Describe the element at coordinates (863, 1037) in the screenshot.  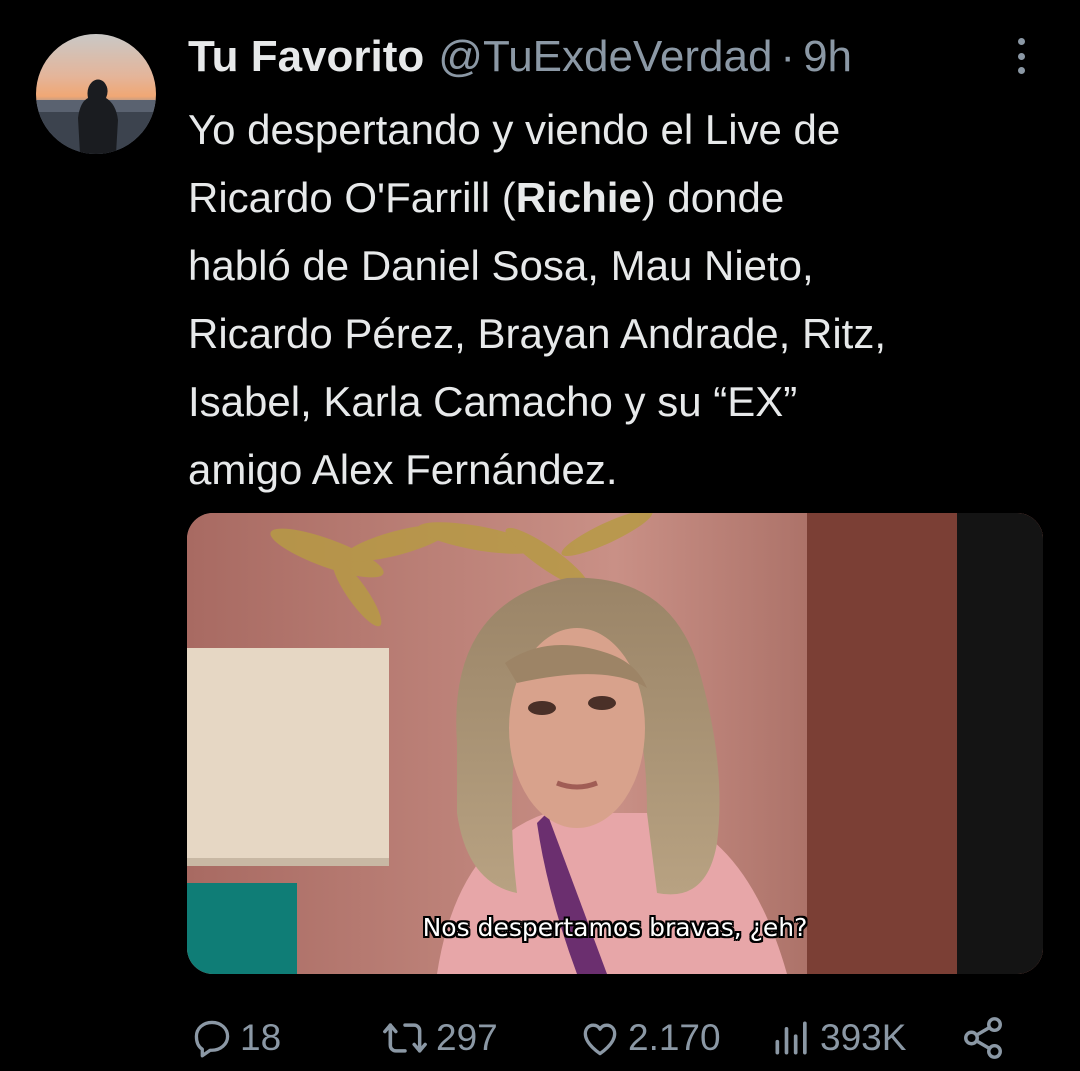
I see `views-count: 393K` at that location.